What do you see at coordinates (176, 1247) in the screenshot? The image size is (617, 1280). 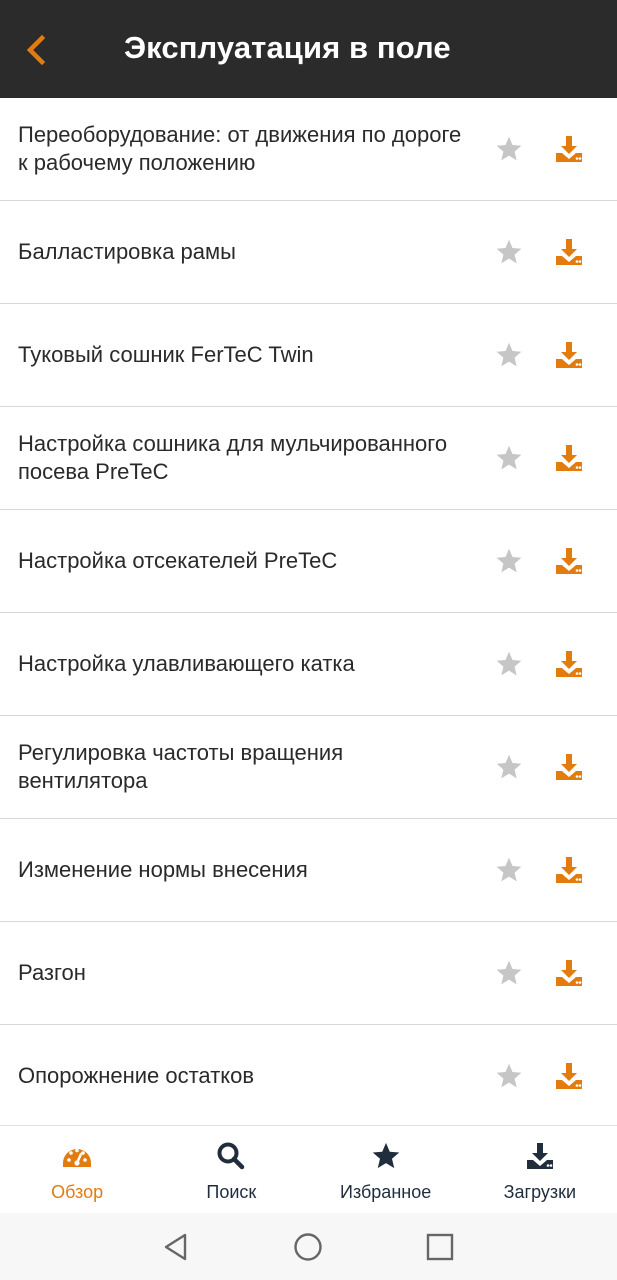 I see `back-triangle-icon` at bounding box center [176, 1247].